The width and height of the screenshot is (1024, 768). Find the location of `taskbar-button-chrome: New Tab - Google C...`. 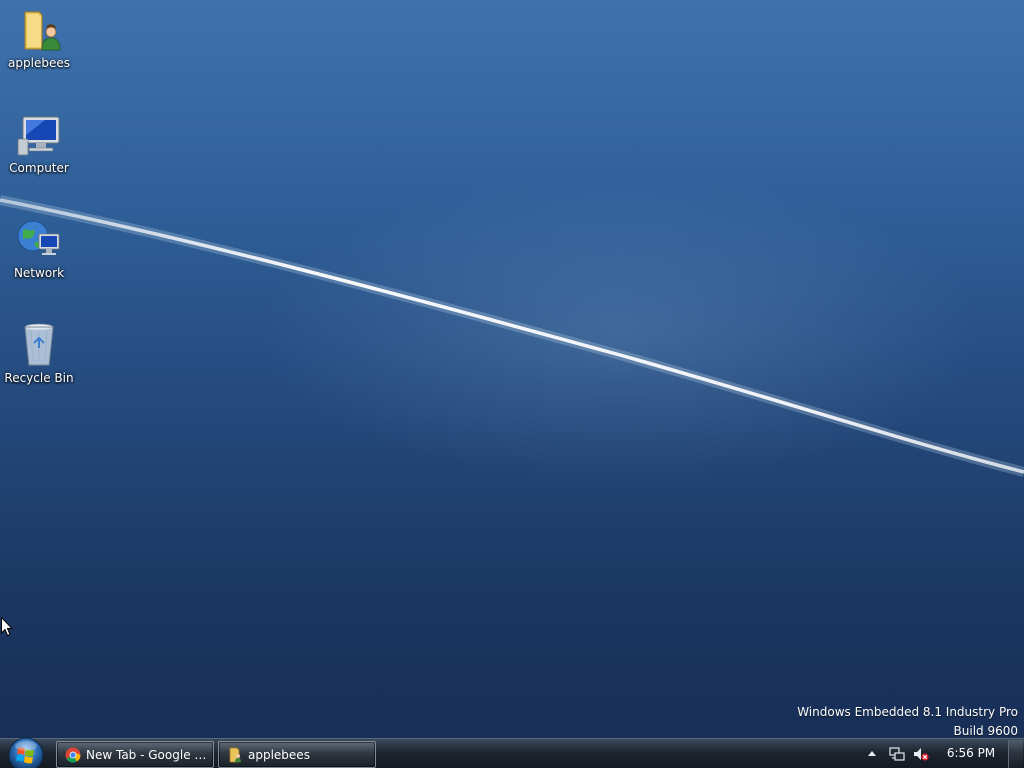

taskbar-button-chrome: New Tab - Google C... is located at coordinates (135, 754).